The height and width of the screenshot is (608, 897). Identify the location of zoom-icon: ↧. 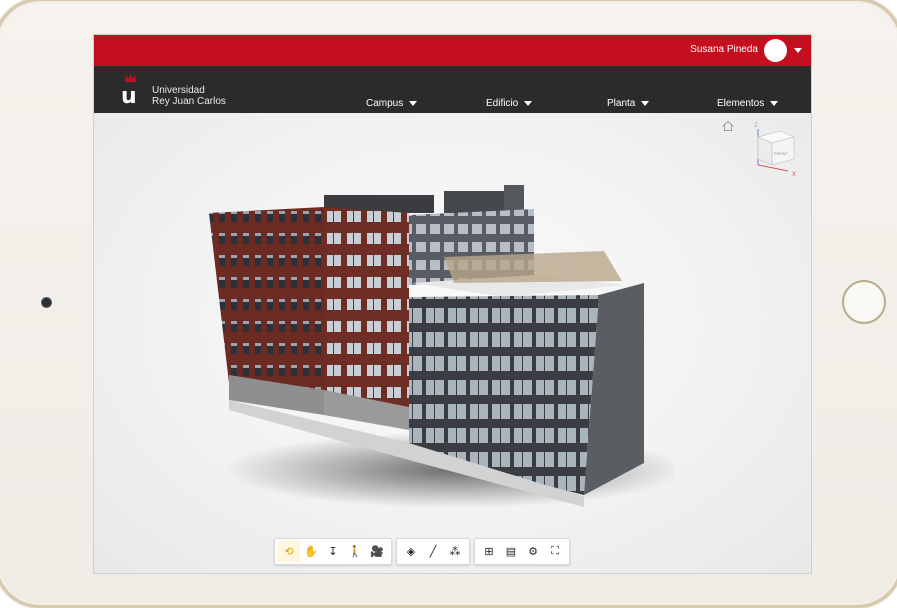
(333, 551).